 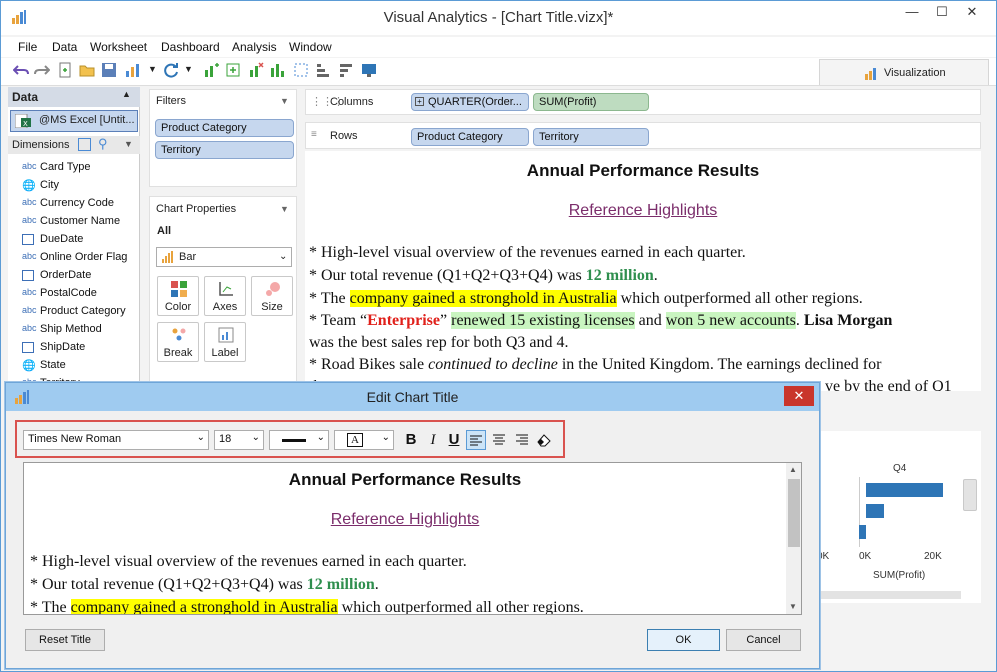 I want to click on table-icon, so click(x=84, y=144).